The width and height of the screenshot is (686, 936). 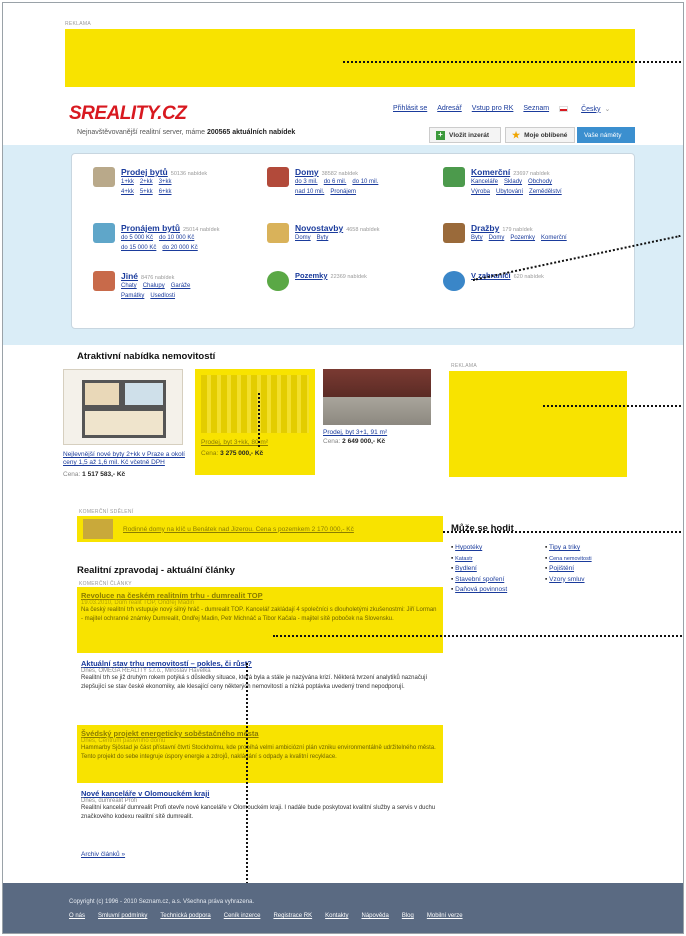 I want to click on category-title: Prodej bytů, so click(x=144, y=172).